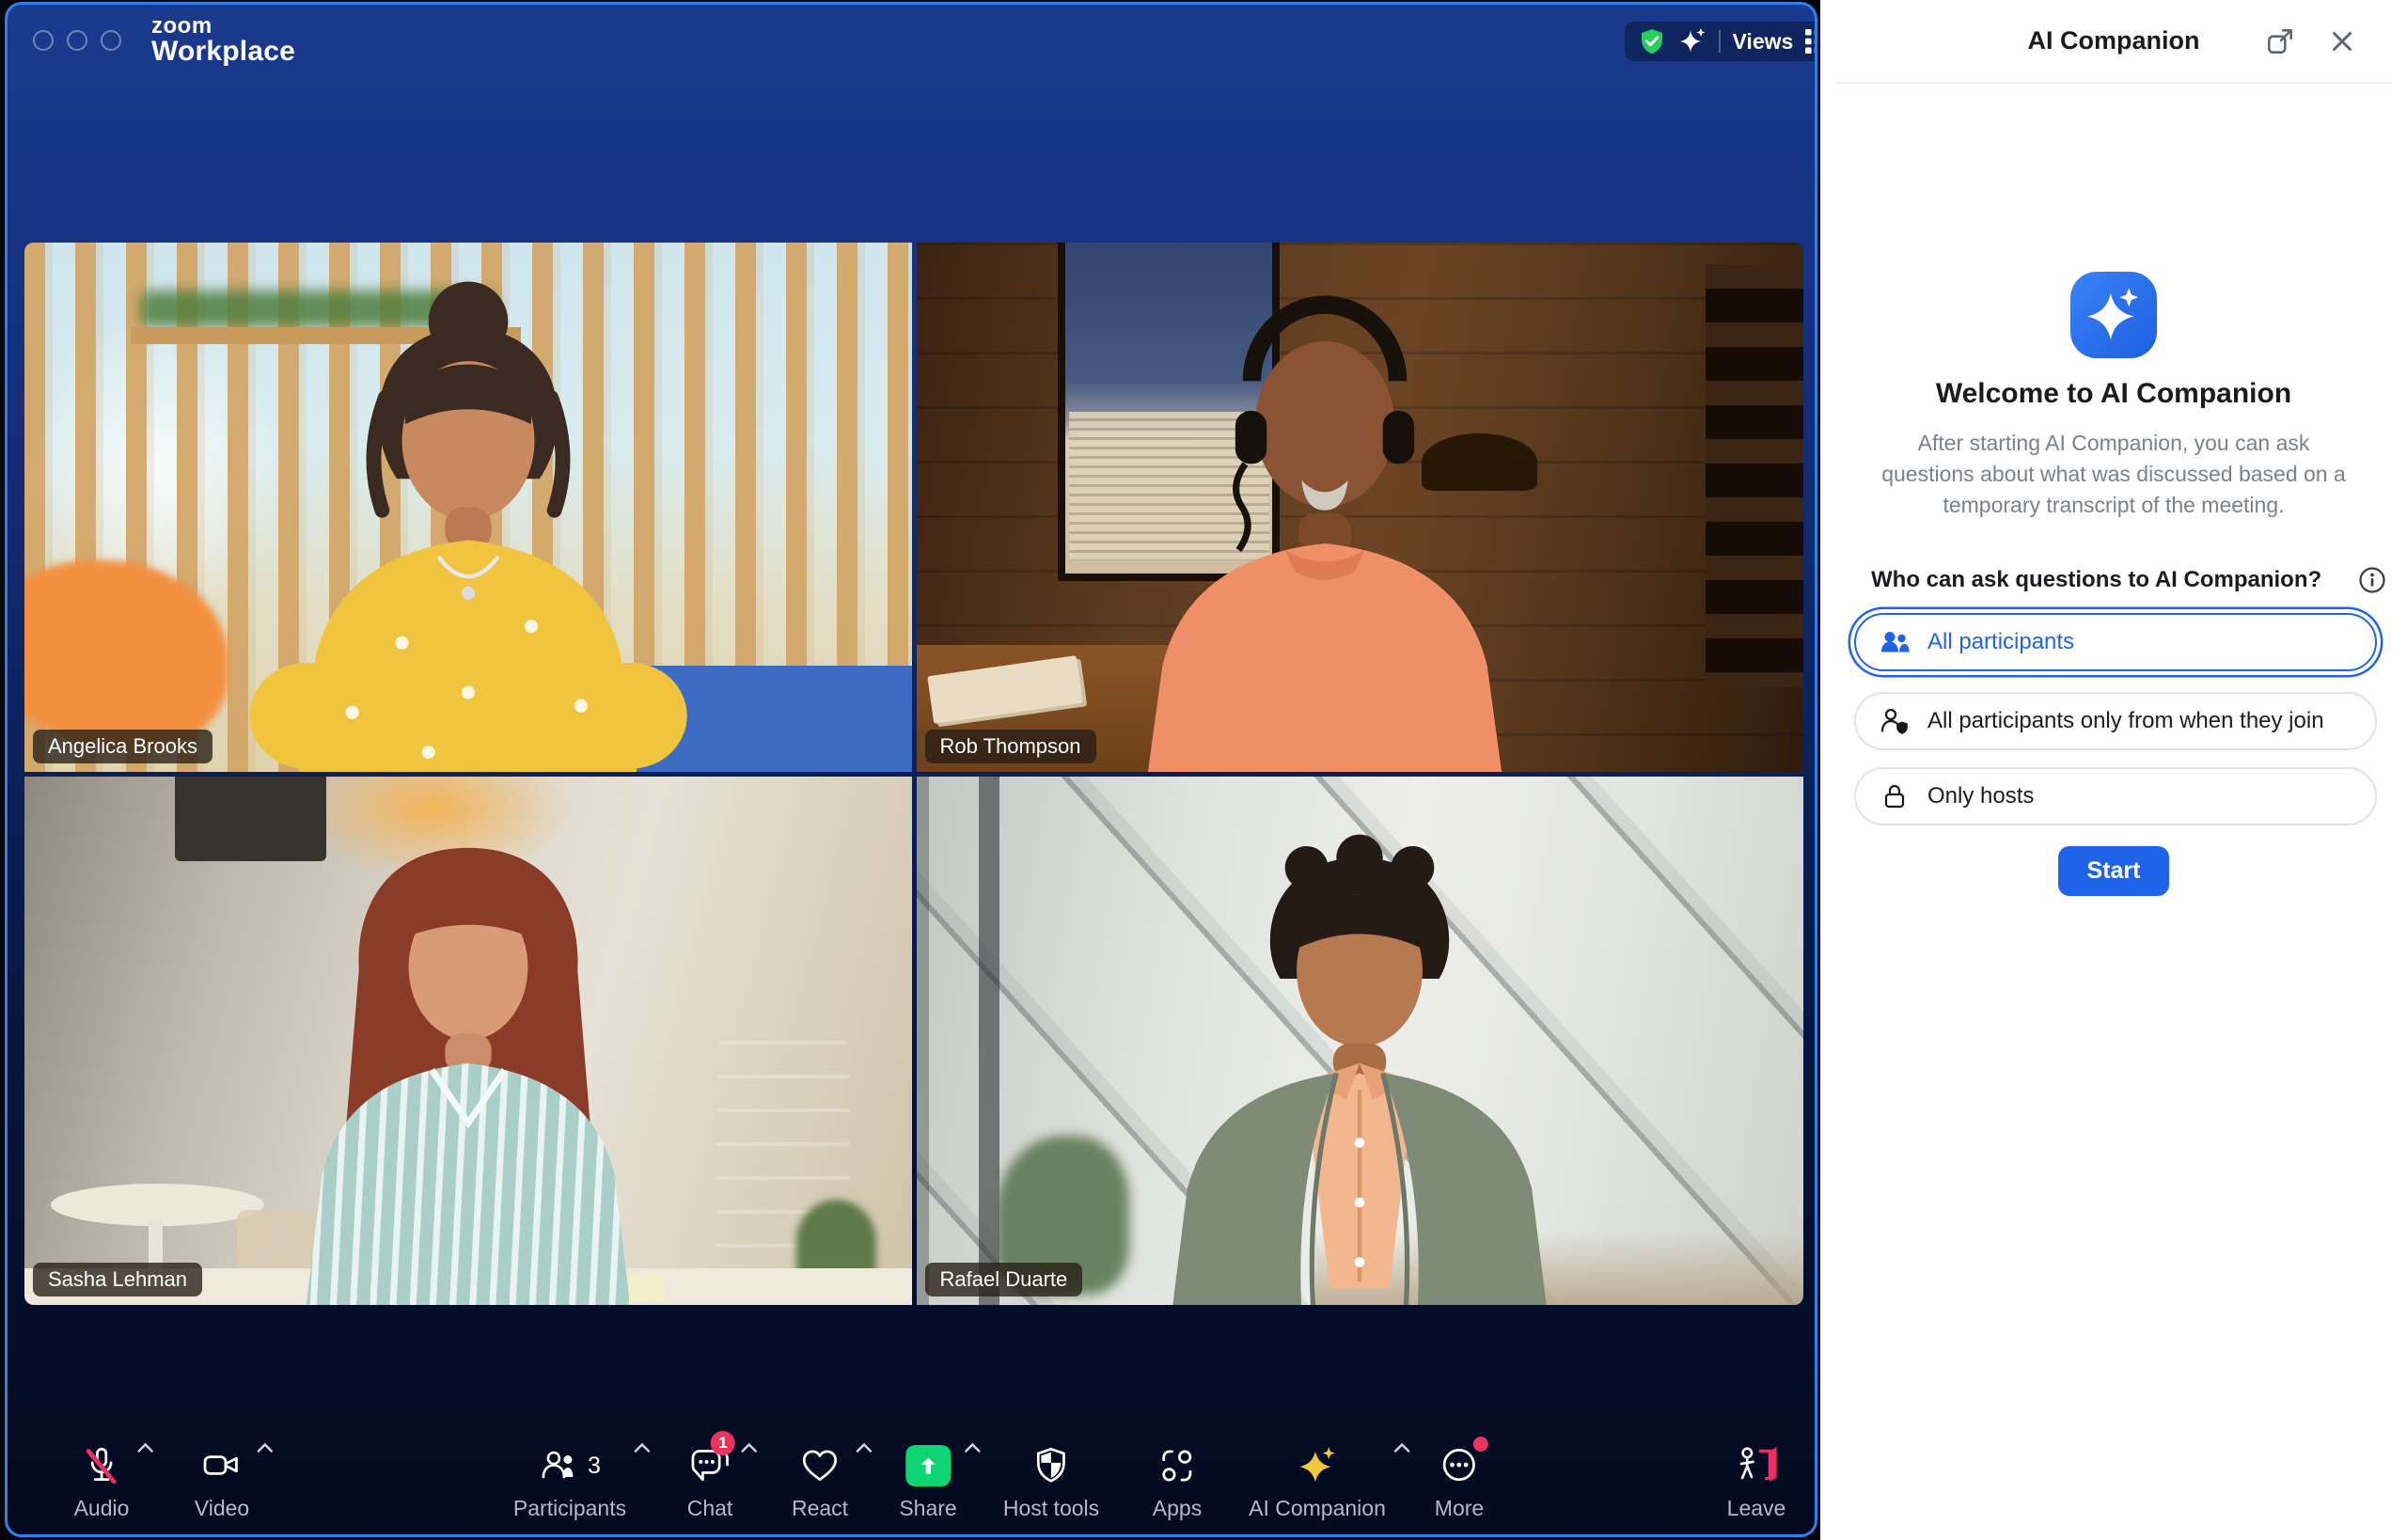  I want to click on share-caret, so click(973, 1448).